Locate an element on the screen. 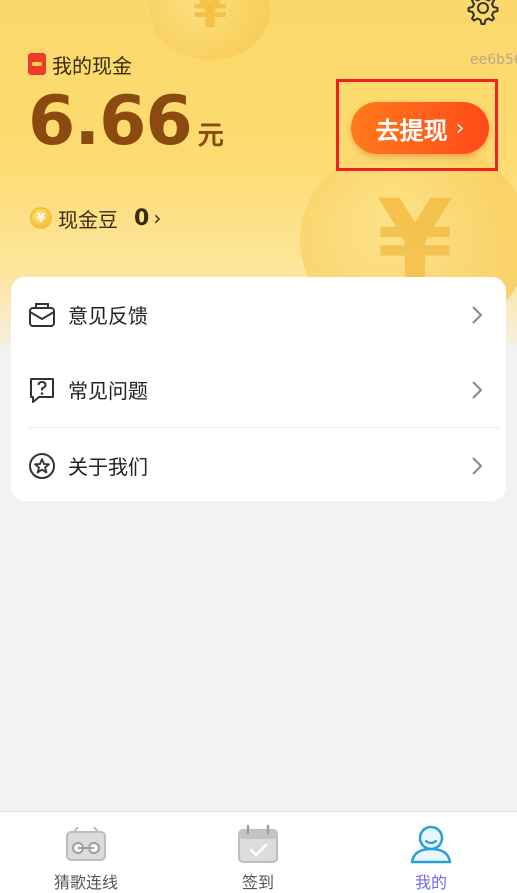 This screenshot has width=517, height=893. cash-amount-row: 6.66 元 is located at coordinates (126, 122).